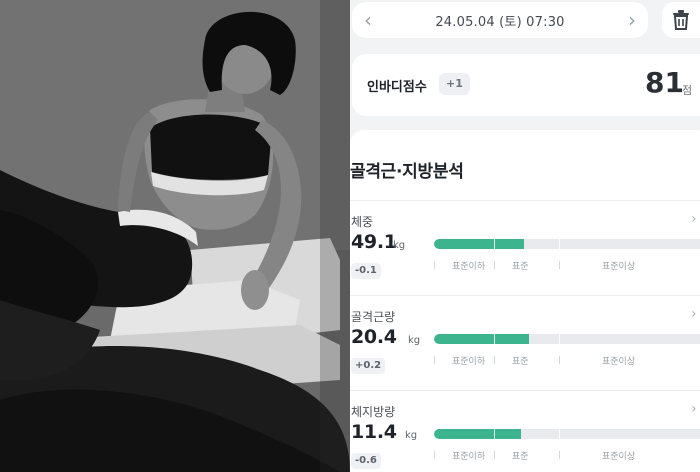 Image resolution: width=700 pixels, height=472 pixels. What do you see at coordinates (454, 84) in the screenshot?
I see `score-delta-badge: +1` at bounding box center [454, 84].